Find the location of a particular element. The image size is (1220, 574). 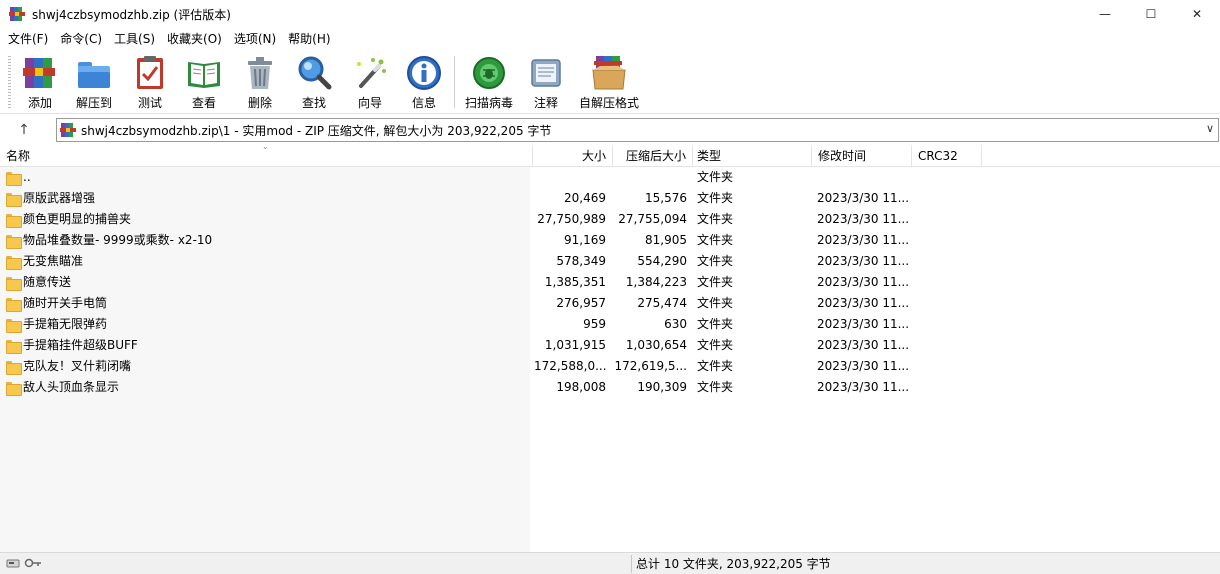

column-header-crc: CRC32 is located at coordinates (947, 156).